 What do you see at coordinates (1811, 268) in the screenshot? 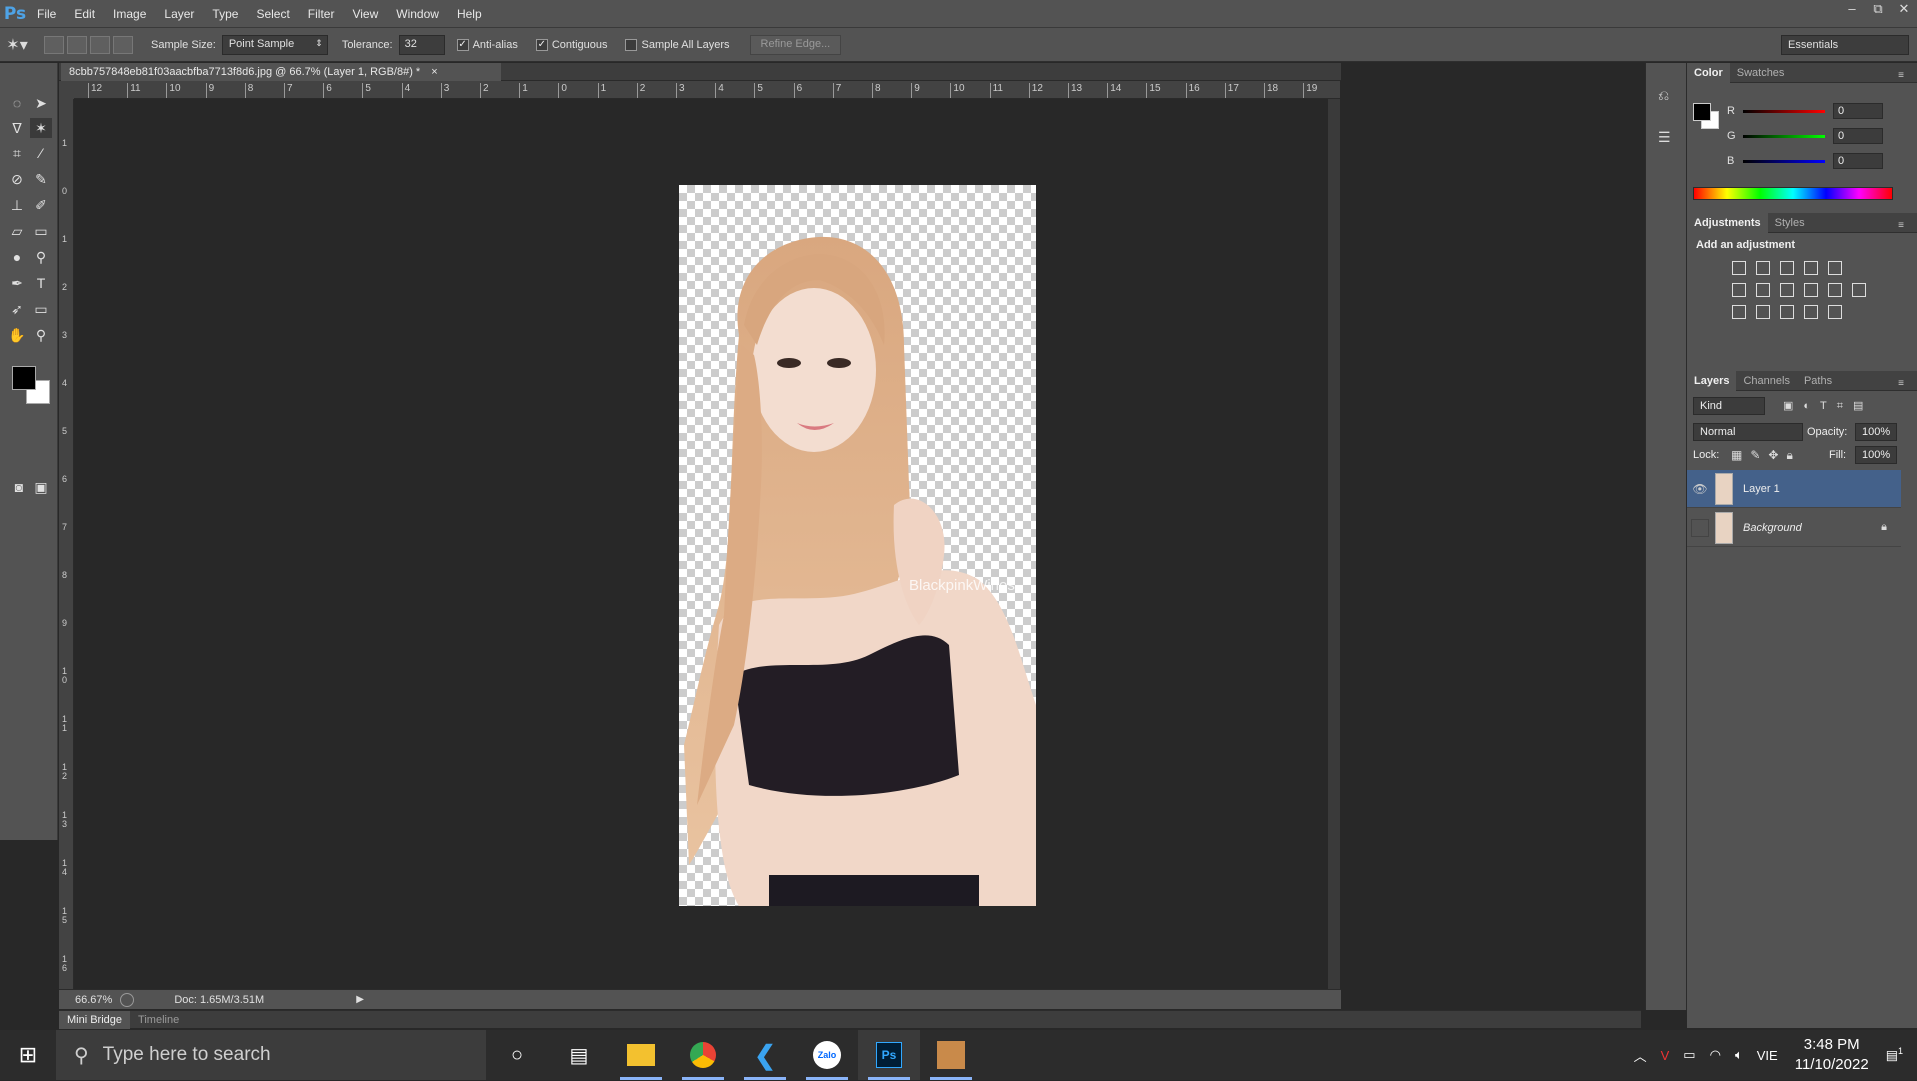
I see `exposure-icon` at bounding box center [1811, 268].